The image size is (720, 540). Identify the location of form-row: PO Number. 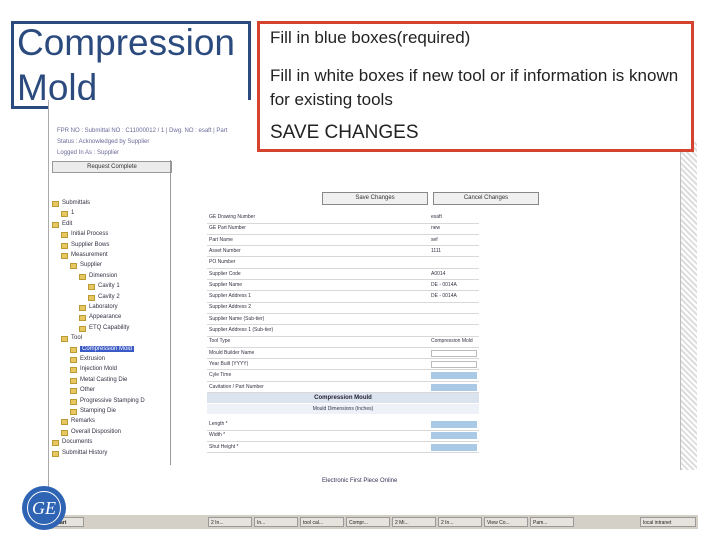
(343, 263).